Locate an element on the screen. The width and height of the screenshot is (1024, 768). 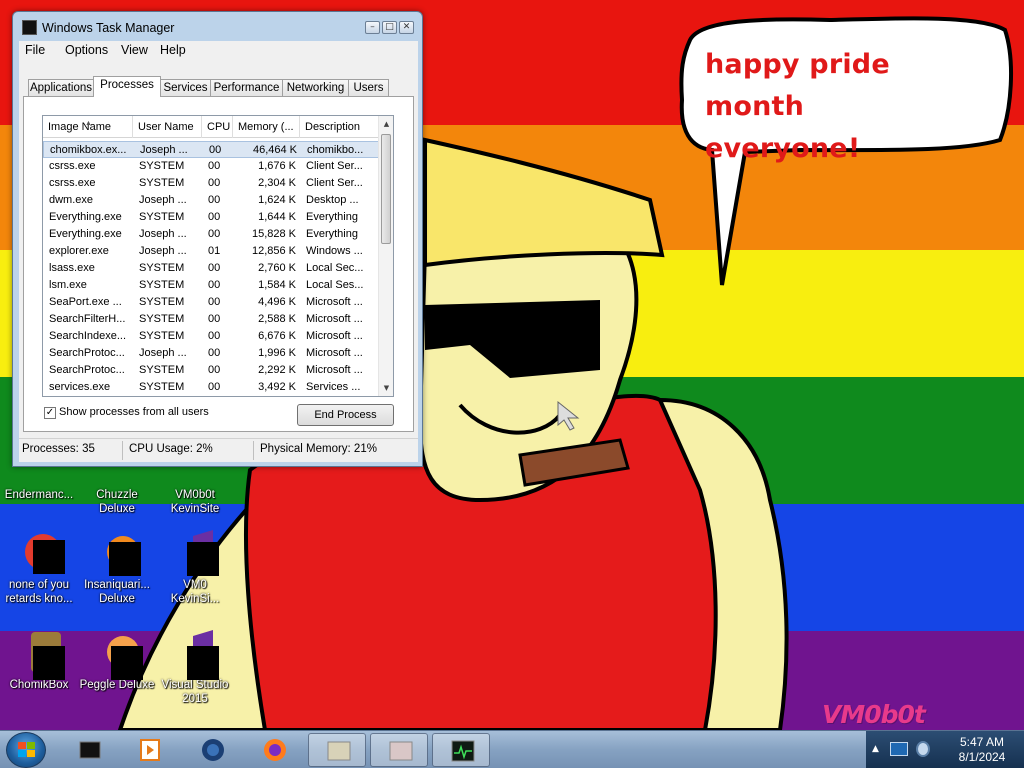
clock-date: 8/1/2024 is located at coordinates (982, 757).